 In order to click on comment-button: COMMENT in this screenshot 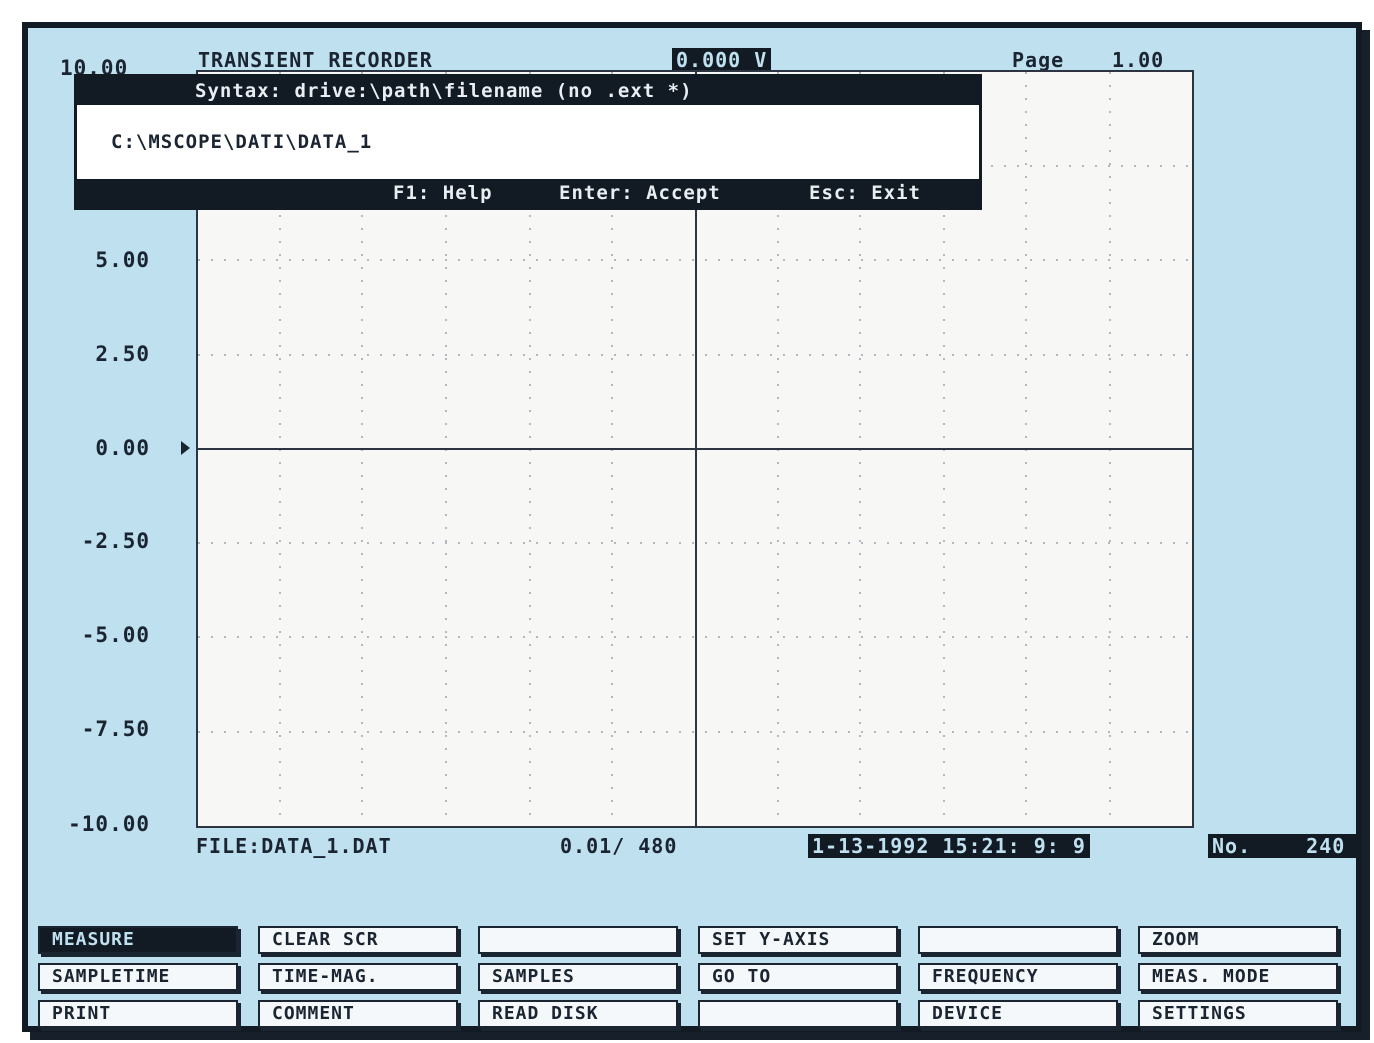, I will do `click(358, 1014)`.